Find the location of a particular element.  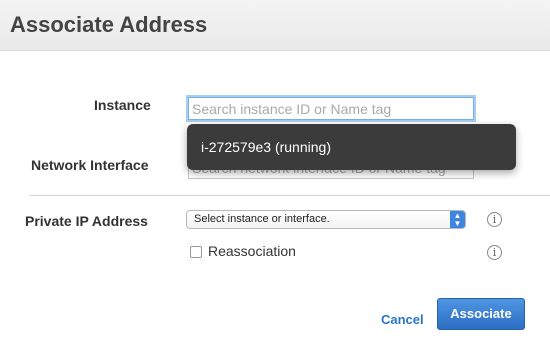

dialog-header: Associate Address is located at coordinates (275, 25).